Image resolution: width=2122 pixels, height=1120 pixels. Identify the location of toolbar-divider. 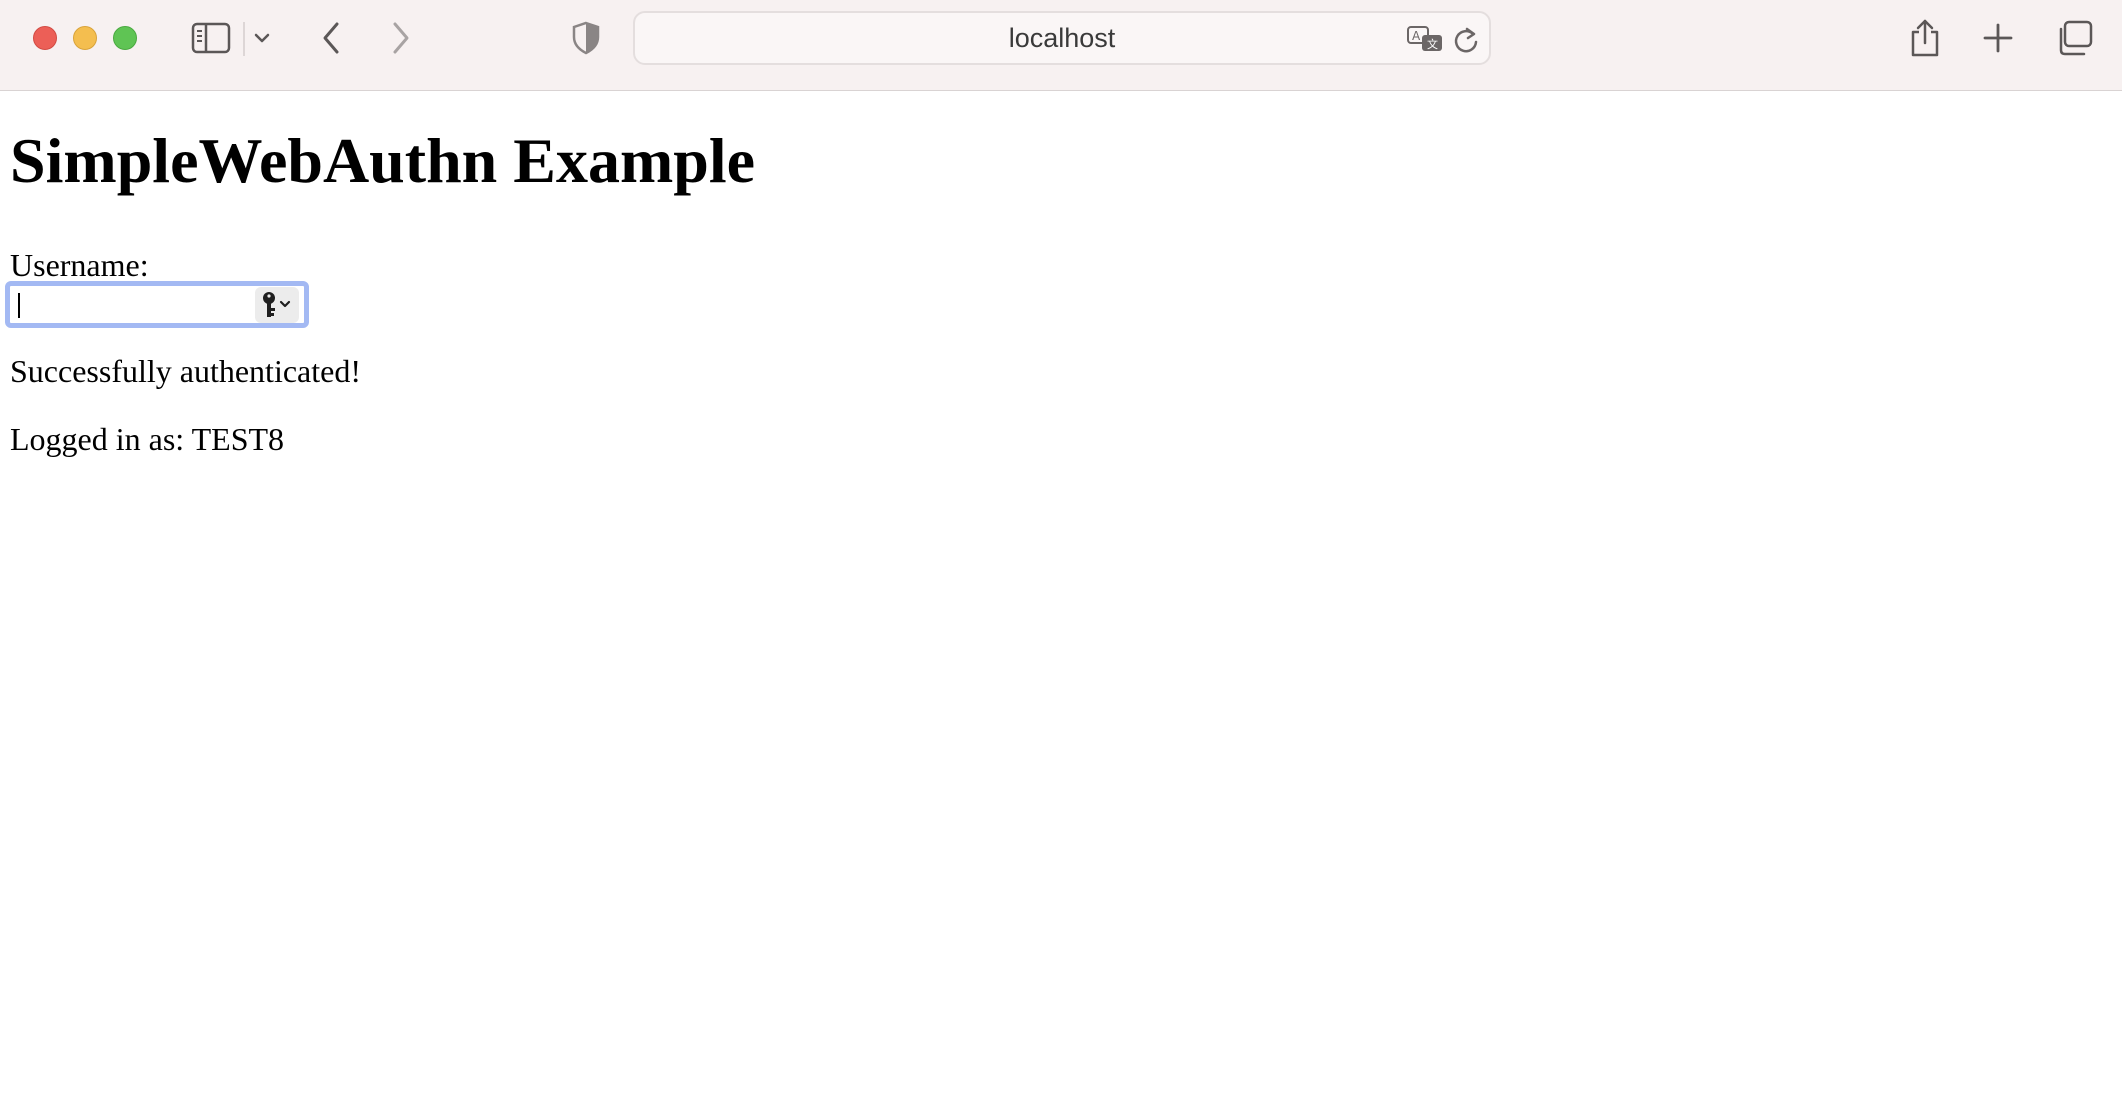
(244, 39).